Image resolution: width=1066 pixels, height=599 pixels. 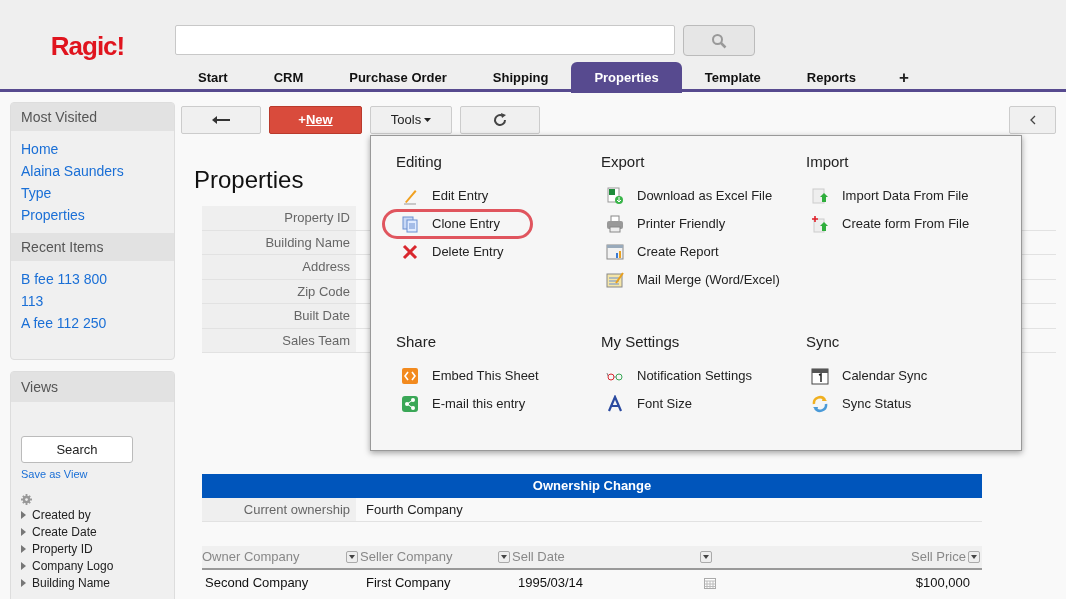 I want to click on view-field-item: Property ID, so click(x=97, y=549).